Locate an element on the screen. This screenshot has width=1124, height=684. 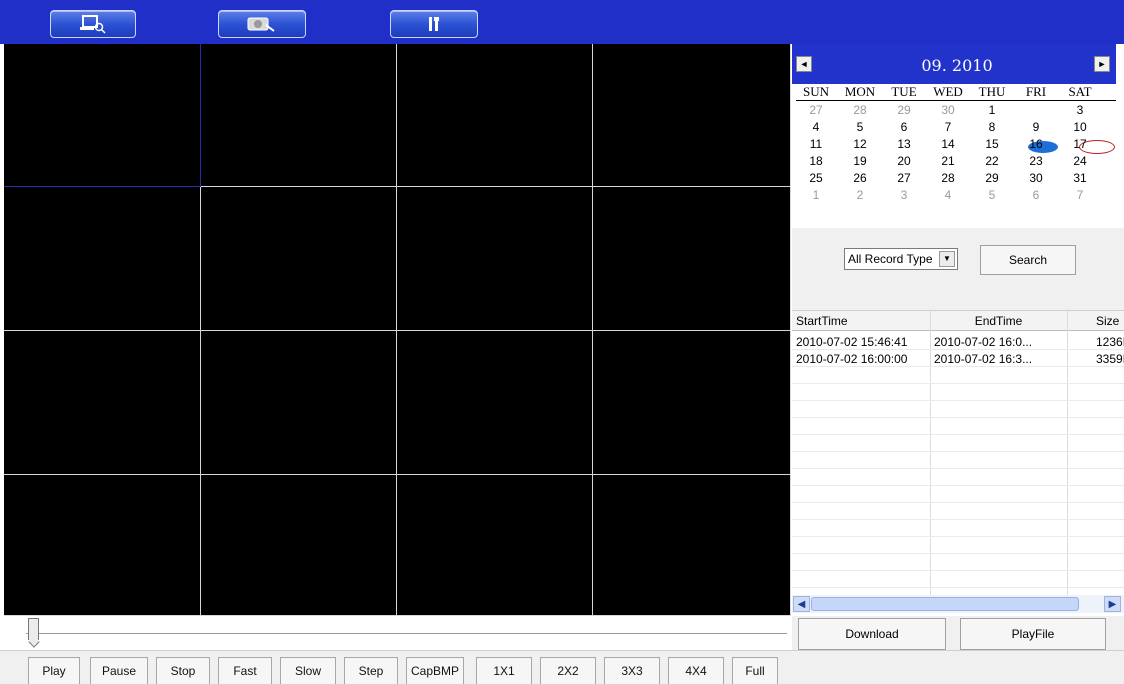
calendar-day: 23 is located at coordinates (1036, 161).